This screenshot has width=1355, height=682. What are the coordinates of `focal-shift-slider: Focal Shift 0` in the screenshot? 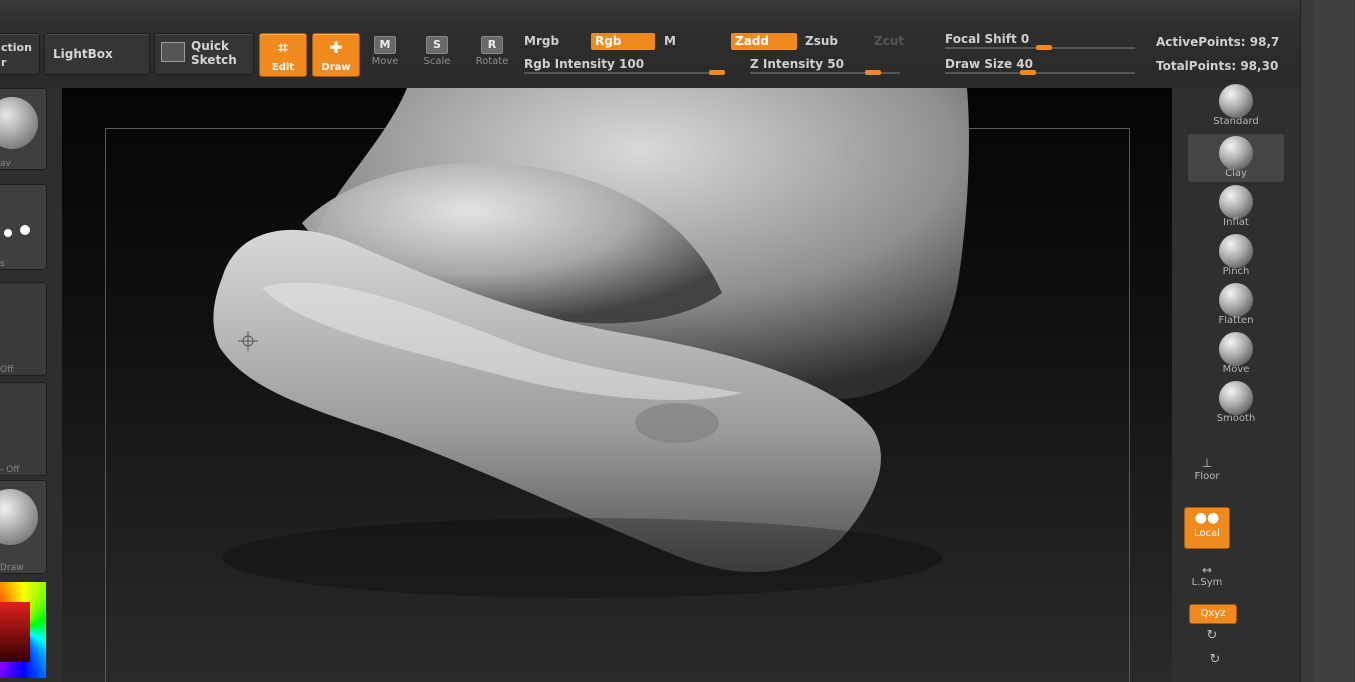 It's located at (987, 39).